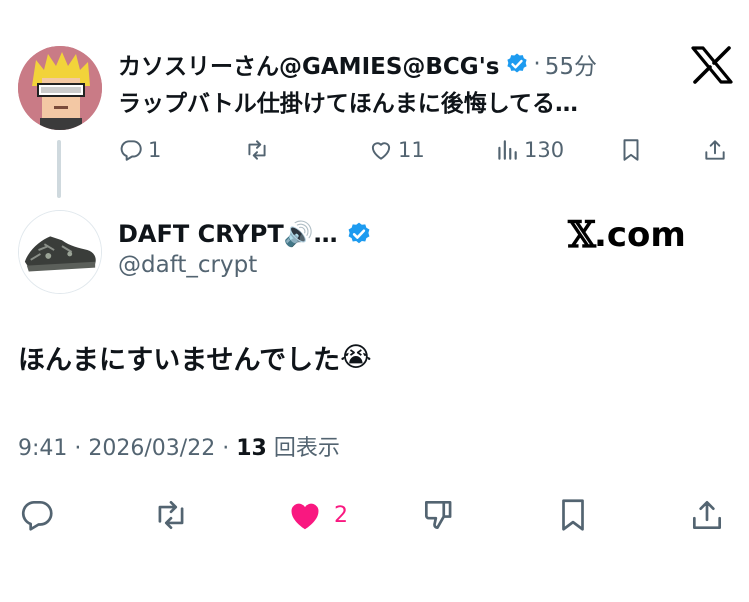  What do you see at coordinates (356, 357) in the screenshot?
I see `crying-emoji: 😭` at bounding box center [356, 357].